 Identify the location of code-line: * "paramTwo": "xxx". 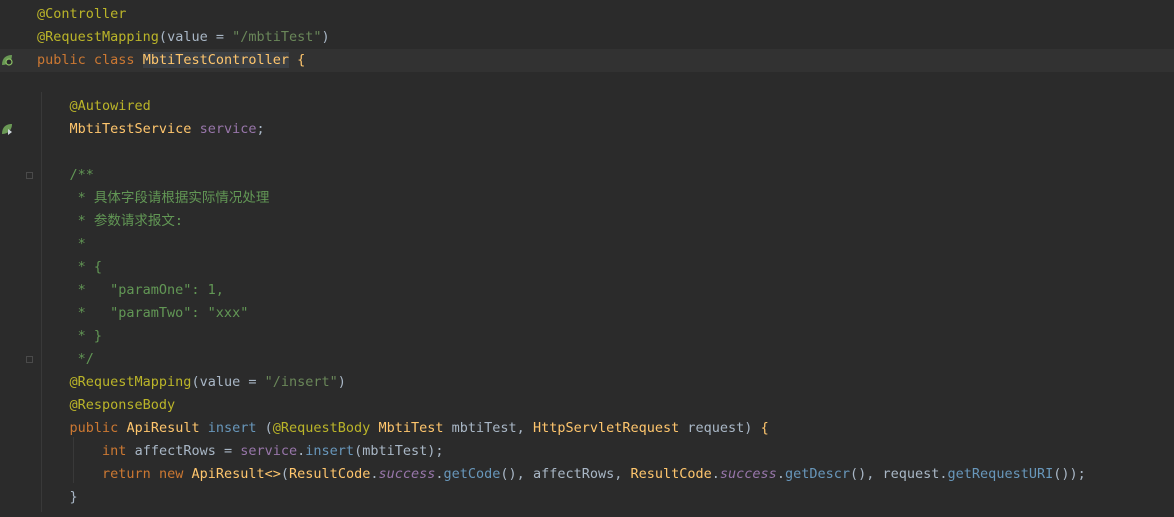
(587, 313).